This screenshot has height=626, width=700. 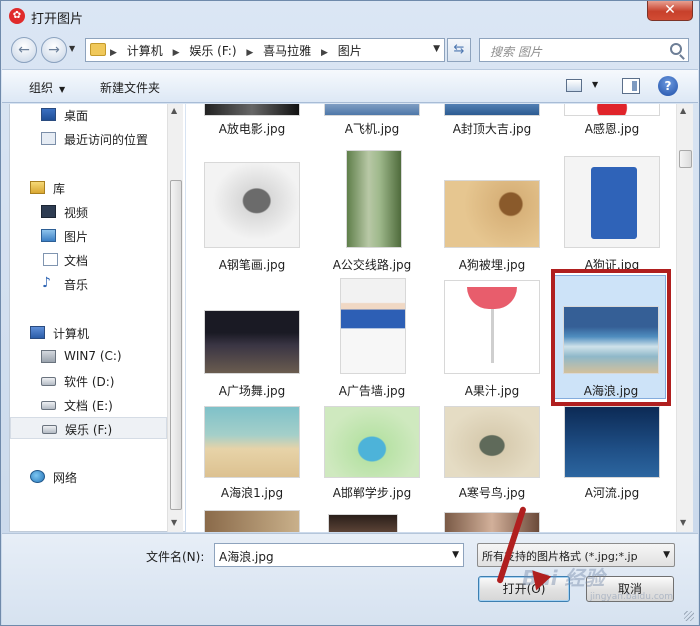 I want to click on sidebar-item-music: ♪ 音乐, so click(x=88, y=284).